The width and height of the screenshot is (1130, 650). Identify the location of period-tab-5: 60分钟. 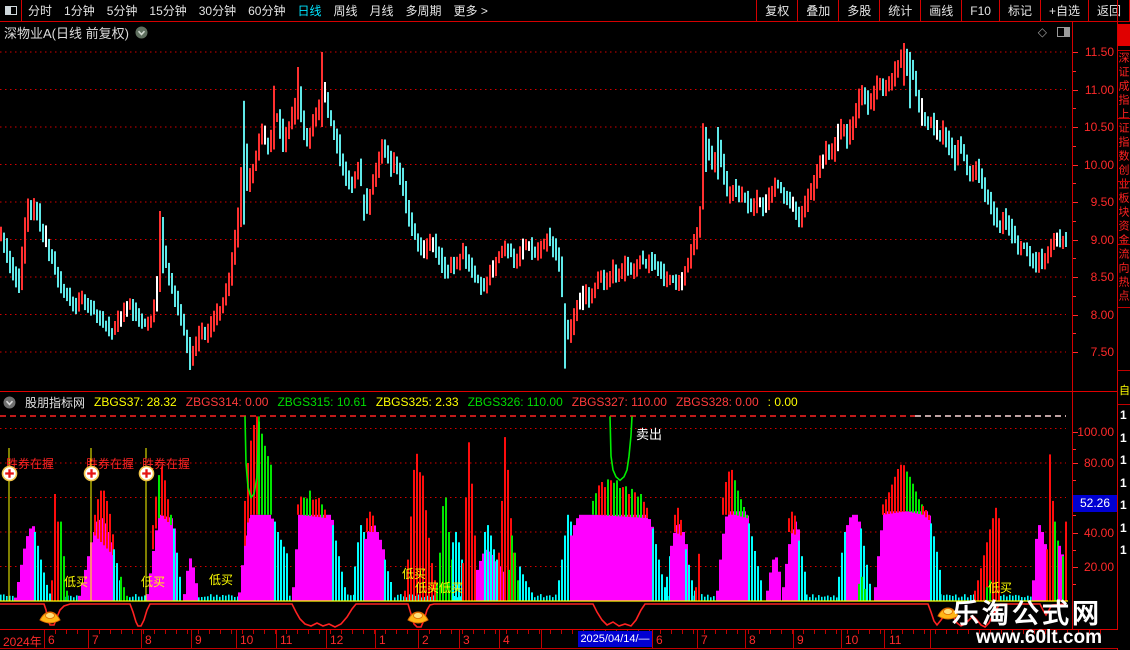
(266, 10).